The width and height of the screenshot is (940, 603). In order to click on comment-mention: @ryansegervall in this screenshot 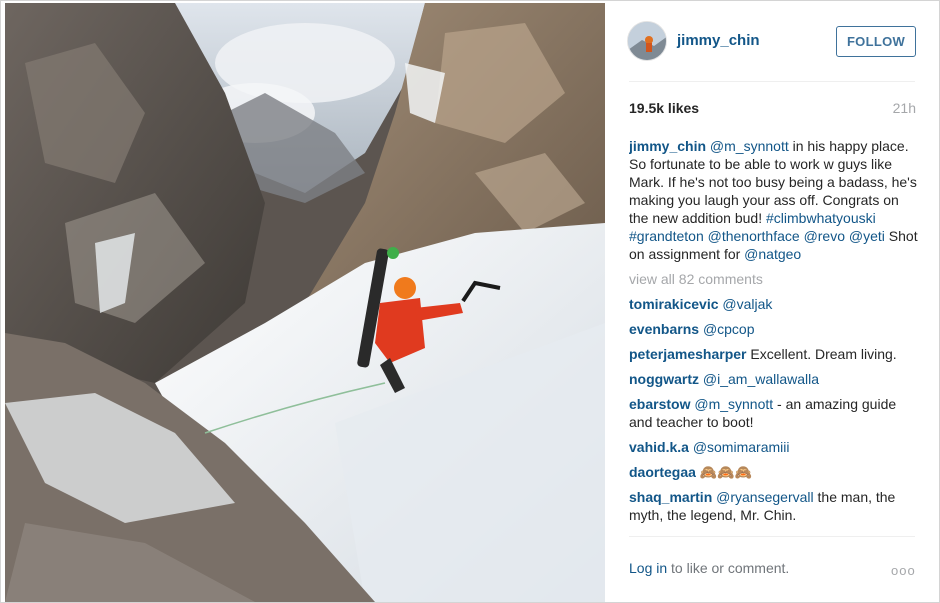, I will do `click(764, 497)`.